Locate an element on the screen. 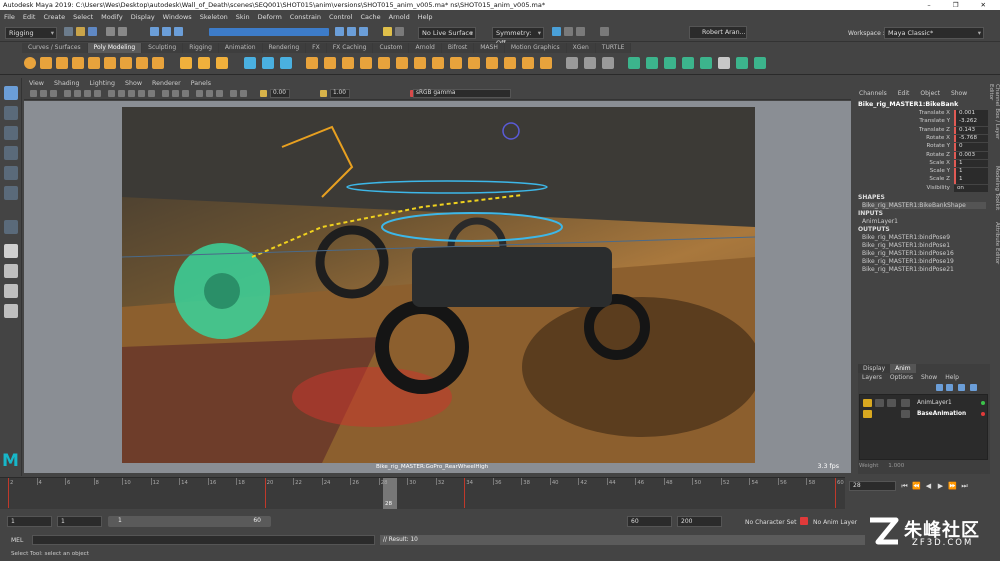 Image resolution: width=1000 pixels, height=561 pixels. poly-cylinder-icon is located at coordinates (62, 63).